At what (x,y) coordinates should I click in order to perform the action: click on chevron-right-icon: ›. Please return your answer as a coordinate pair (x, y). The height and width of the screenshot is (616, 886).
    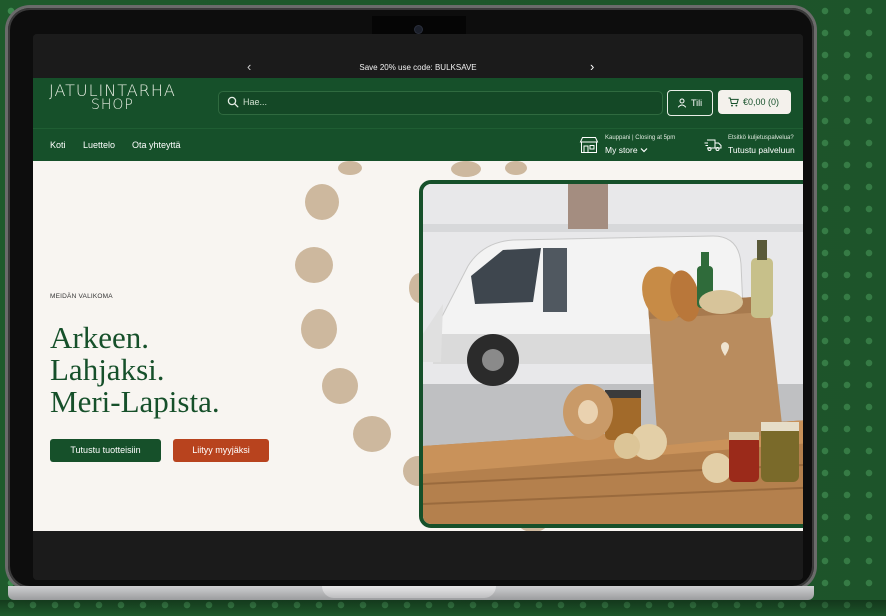
    Looking at the image, I should click on (592, 66).